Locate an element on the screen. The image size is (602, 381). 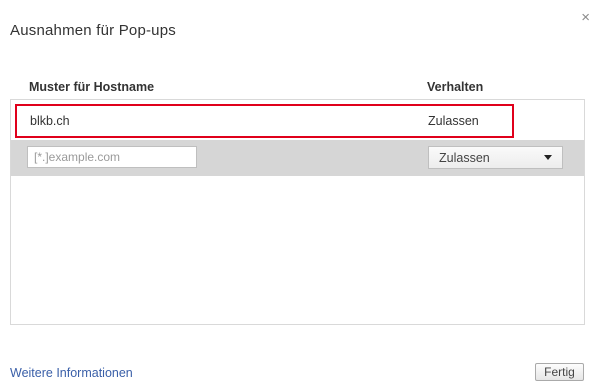
hostname-pattern-input is located at coordinates (112, 157).